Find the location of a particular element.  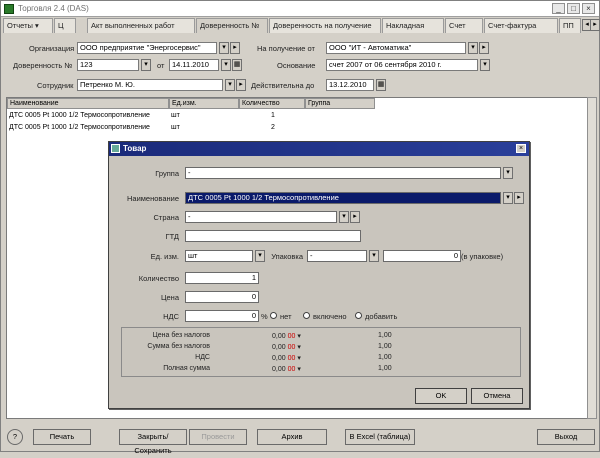

unit-field: шт is located at coordinates (219, 256).